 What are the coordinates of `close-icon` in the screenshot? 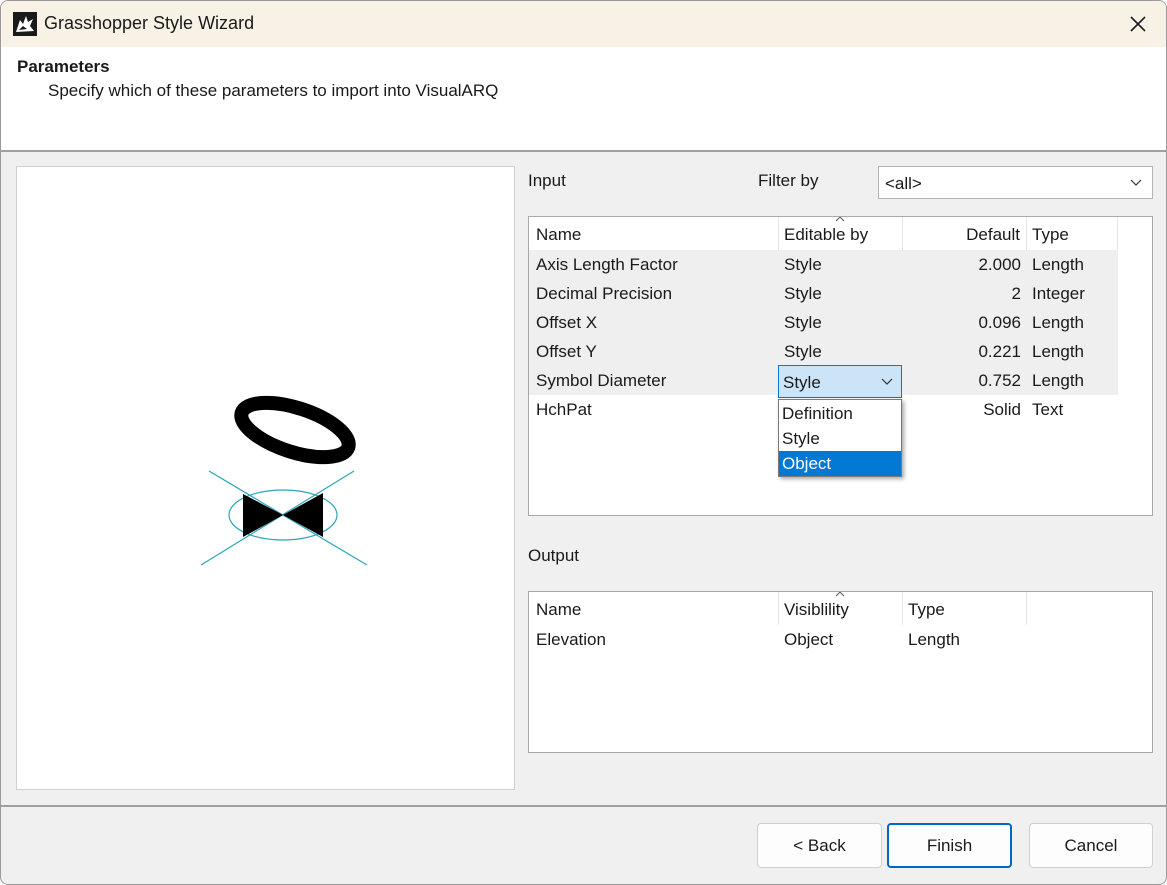 It's located at (1138, 24).